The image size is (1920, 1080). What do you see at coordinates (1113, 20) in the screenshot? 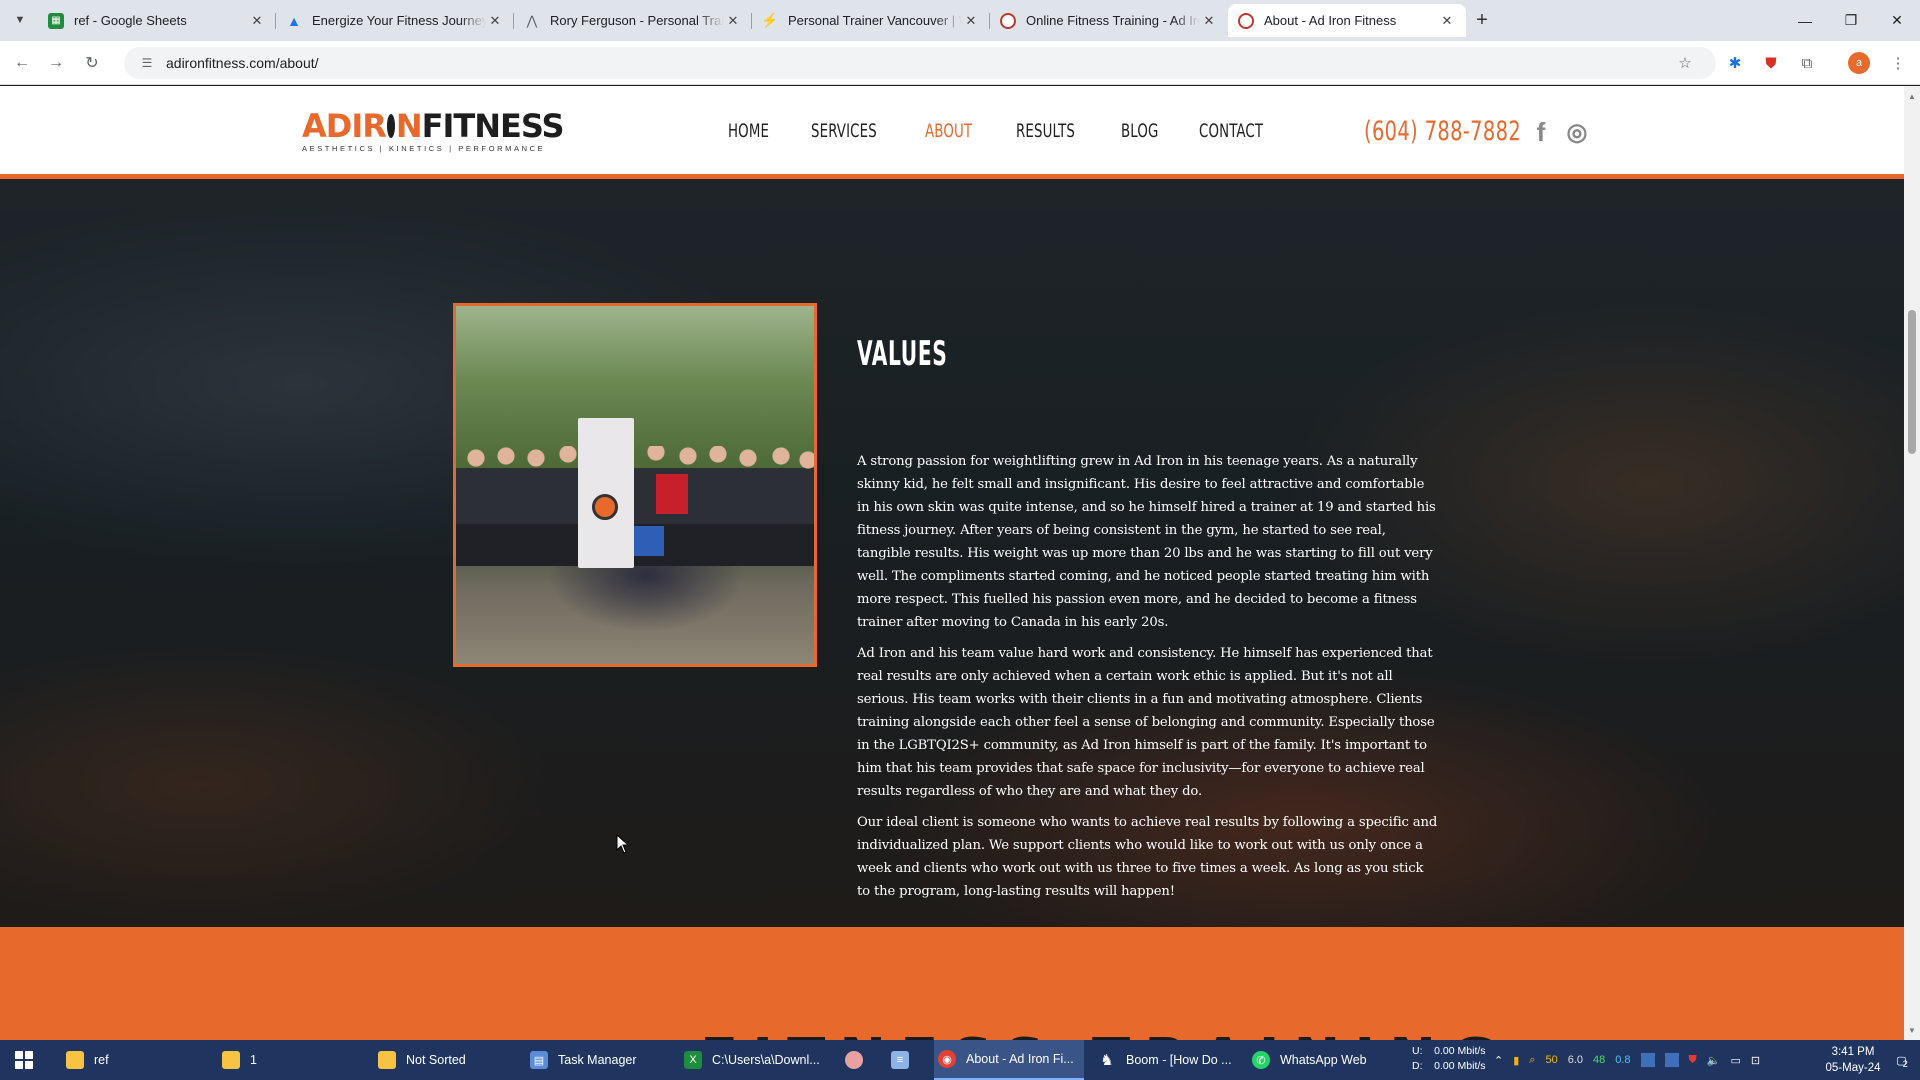
I see `tab-title: Online Fitness Training - Ad Iron` at bounding box center [1113, 20].